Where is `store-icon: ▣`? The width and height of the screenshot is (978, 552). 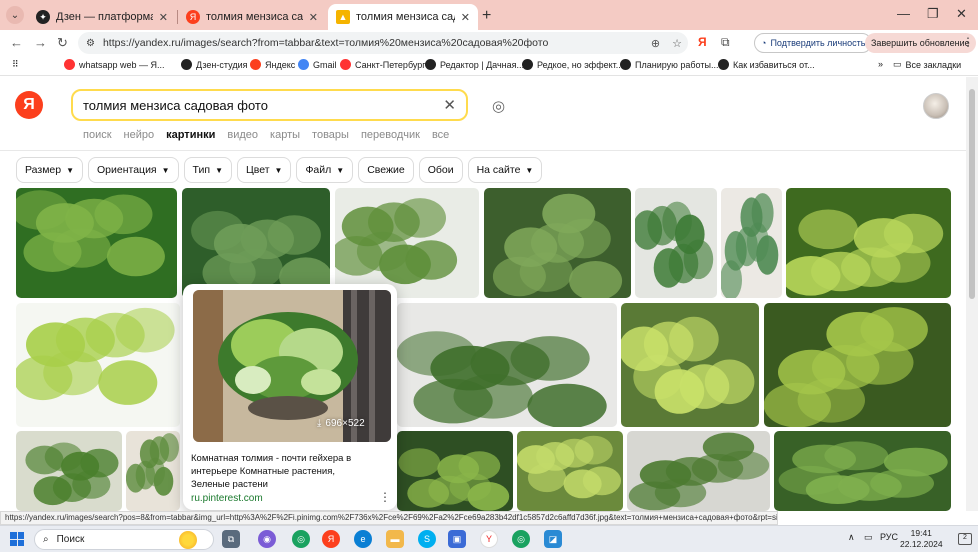 store-icon: ▣ is located at coordinates (457, 539).